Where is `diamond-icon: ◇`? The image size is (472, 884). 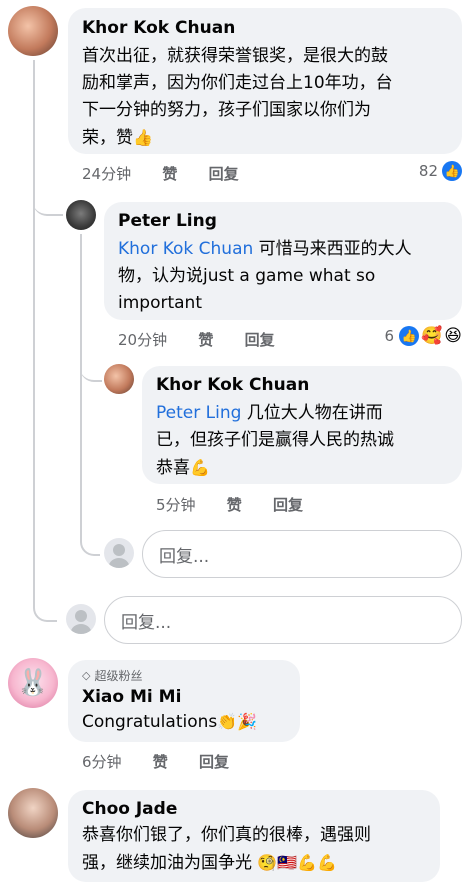 diamond-icon: ◇ is located at coordinates (86, 675).